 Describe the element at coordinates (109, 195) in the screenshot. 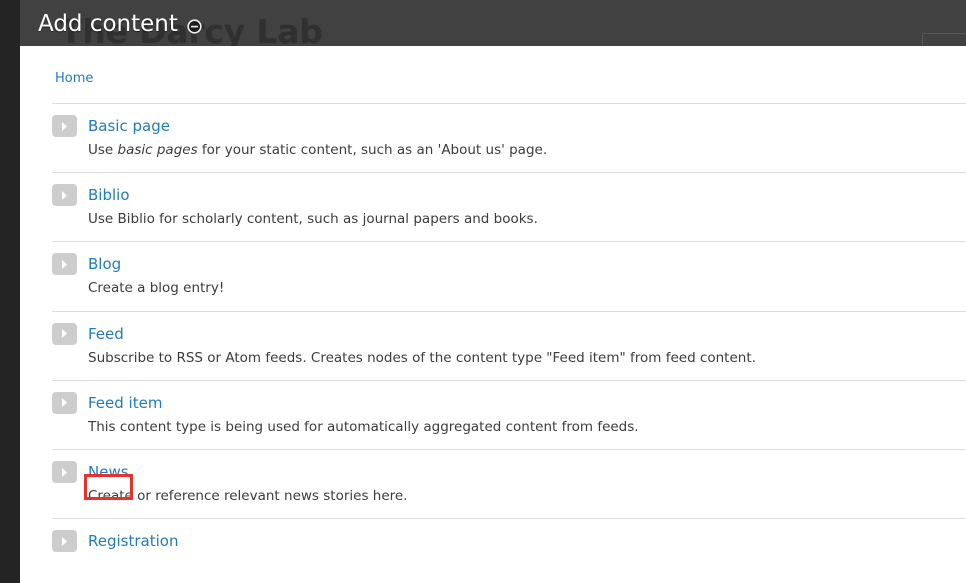

I see `content-type-link-biblio: Biblio` at that location.